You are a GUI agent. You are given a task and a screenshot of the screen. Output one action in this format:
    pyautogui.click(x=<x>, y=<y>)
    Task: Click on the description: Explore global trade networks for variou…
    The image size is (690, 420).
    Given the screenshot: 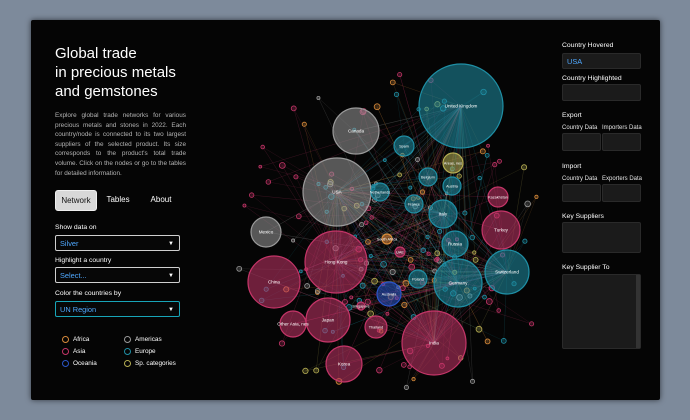 What is the action you would take?
    pyautogui.click(x=120, y=144)
    